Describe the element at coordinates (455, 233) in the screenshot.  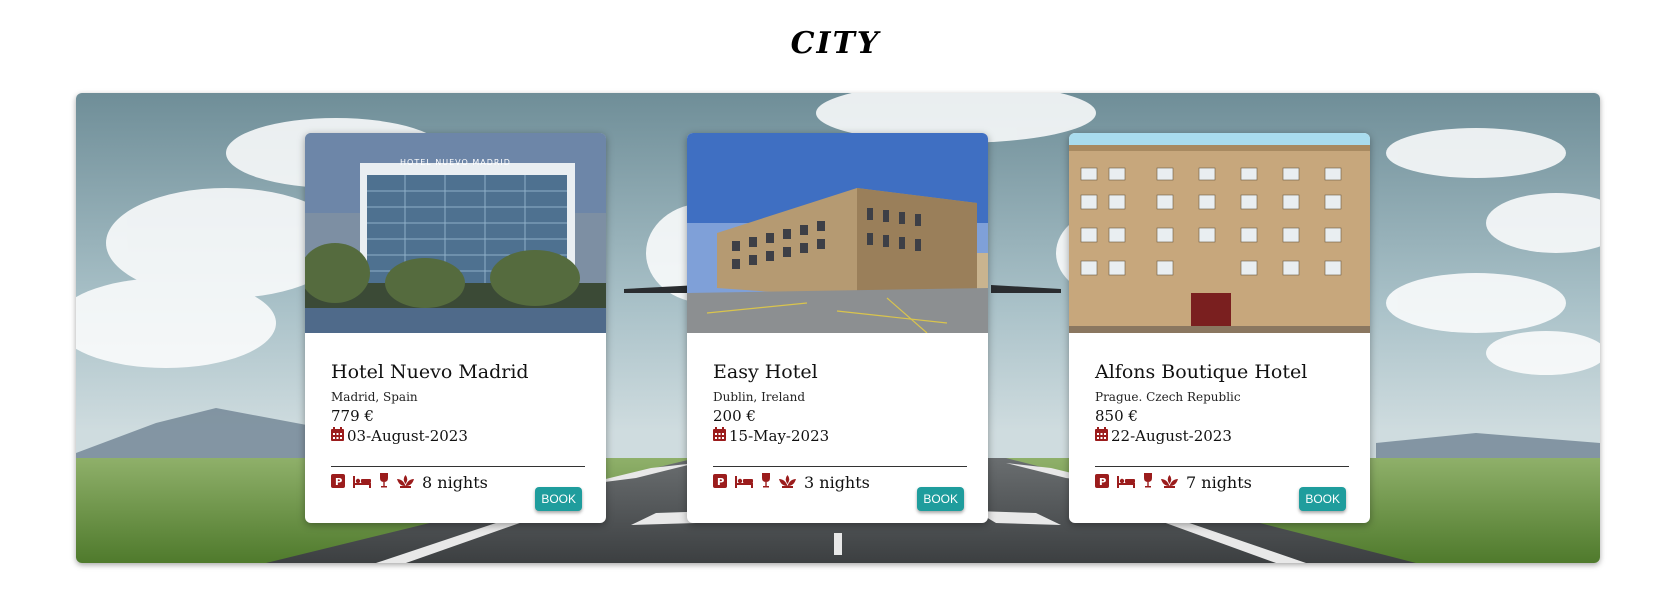
I see `hotel-photo: HOTEL NUEVO MADRID` at that location.